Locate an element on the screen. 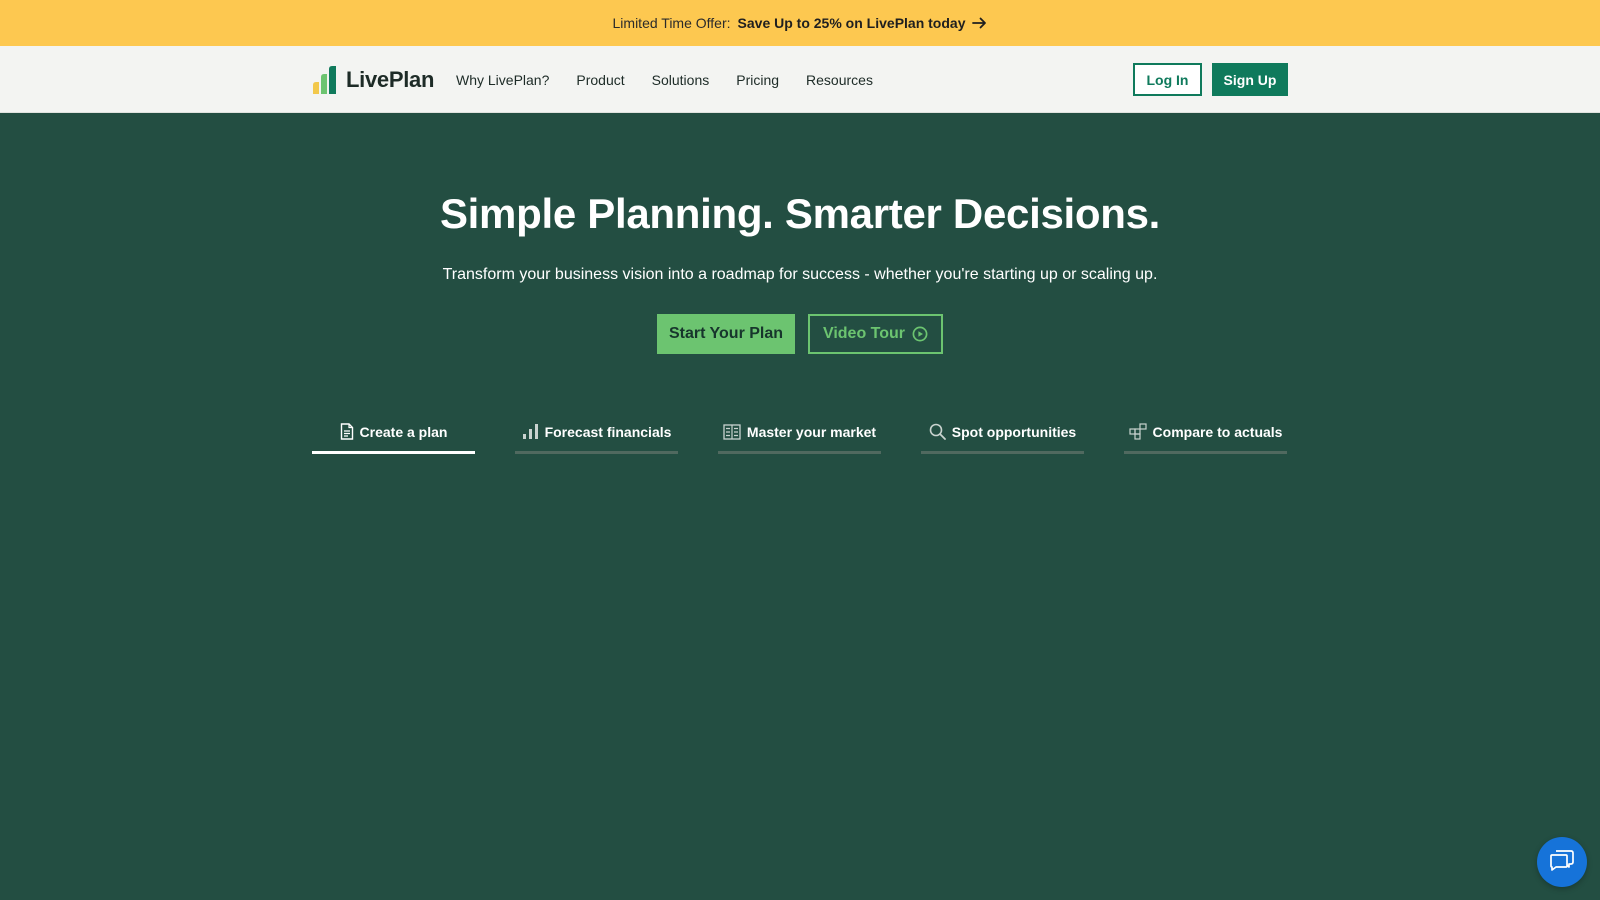 The height and width of the screenshot is (900, 1600). start-plan-button: Start Your Plan is located at coordinates (726, 334).